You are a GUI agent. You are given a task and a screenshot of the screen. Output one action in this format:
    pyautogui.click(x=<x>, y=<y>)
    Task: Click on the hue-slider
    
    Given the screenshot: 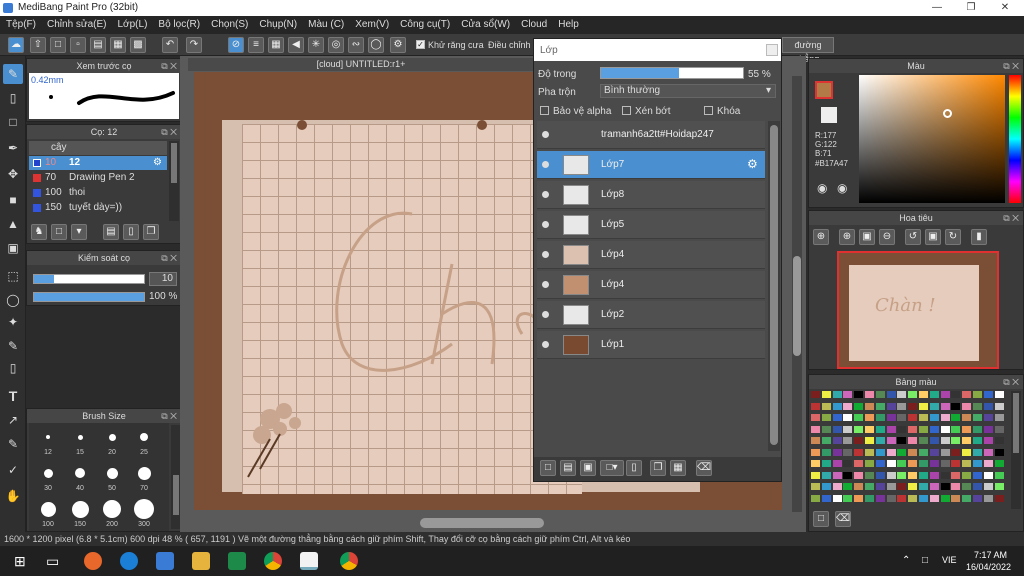 What is the action you would take?
    pyautogui.click(x=1015, y=139)
    